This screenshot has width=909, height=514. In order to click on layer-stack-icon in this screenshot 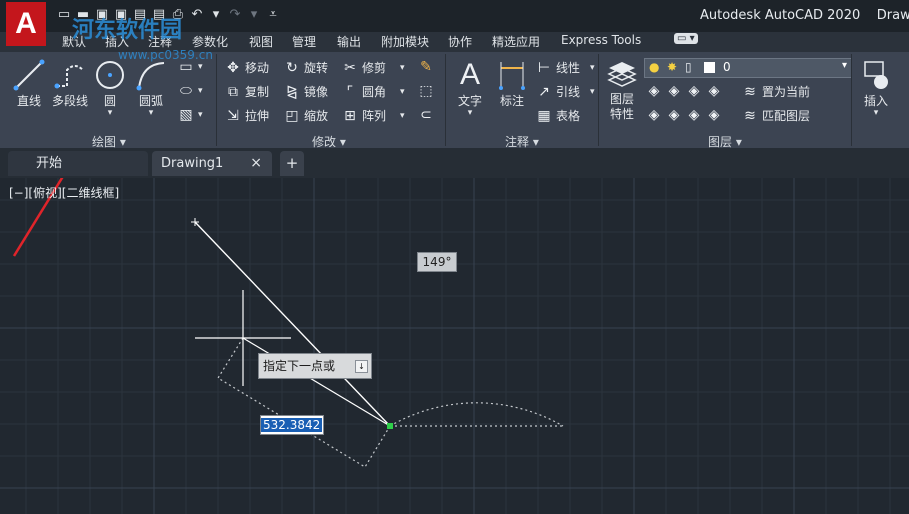, I will do `click(622, 75)`.